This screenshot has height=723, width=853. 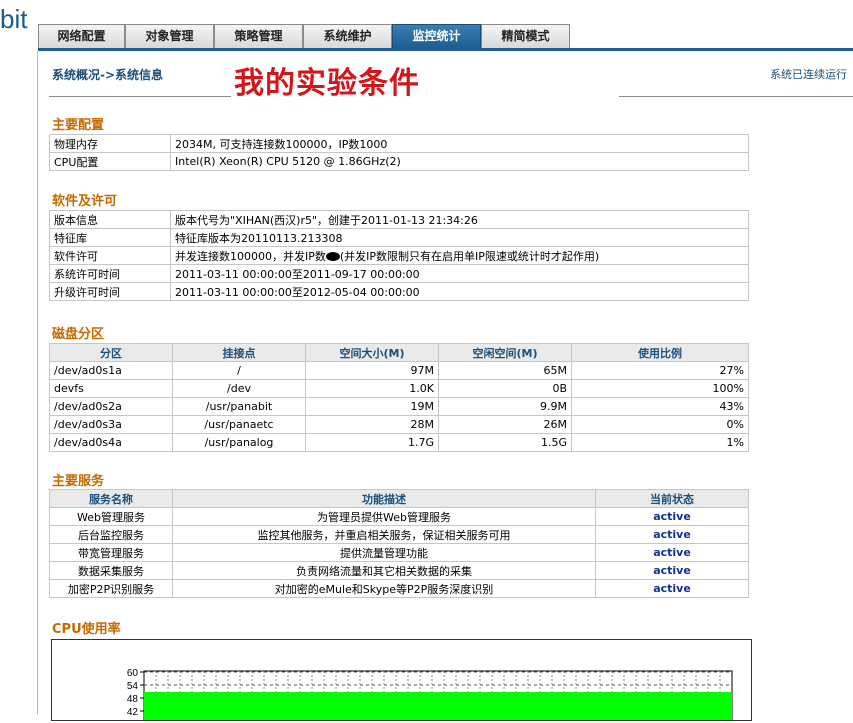 I want to click on software-key: 升级许可时间, so click(x=110, y=291).